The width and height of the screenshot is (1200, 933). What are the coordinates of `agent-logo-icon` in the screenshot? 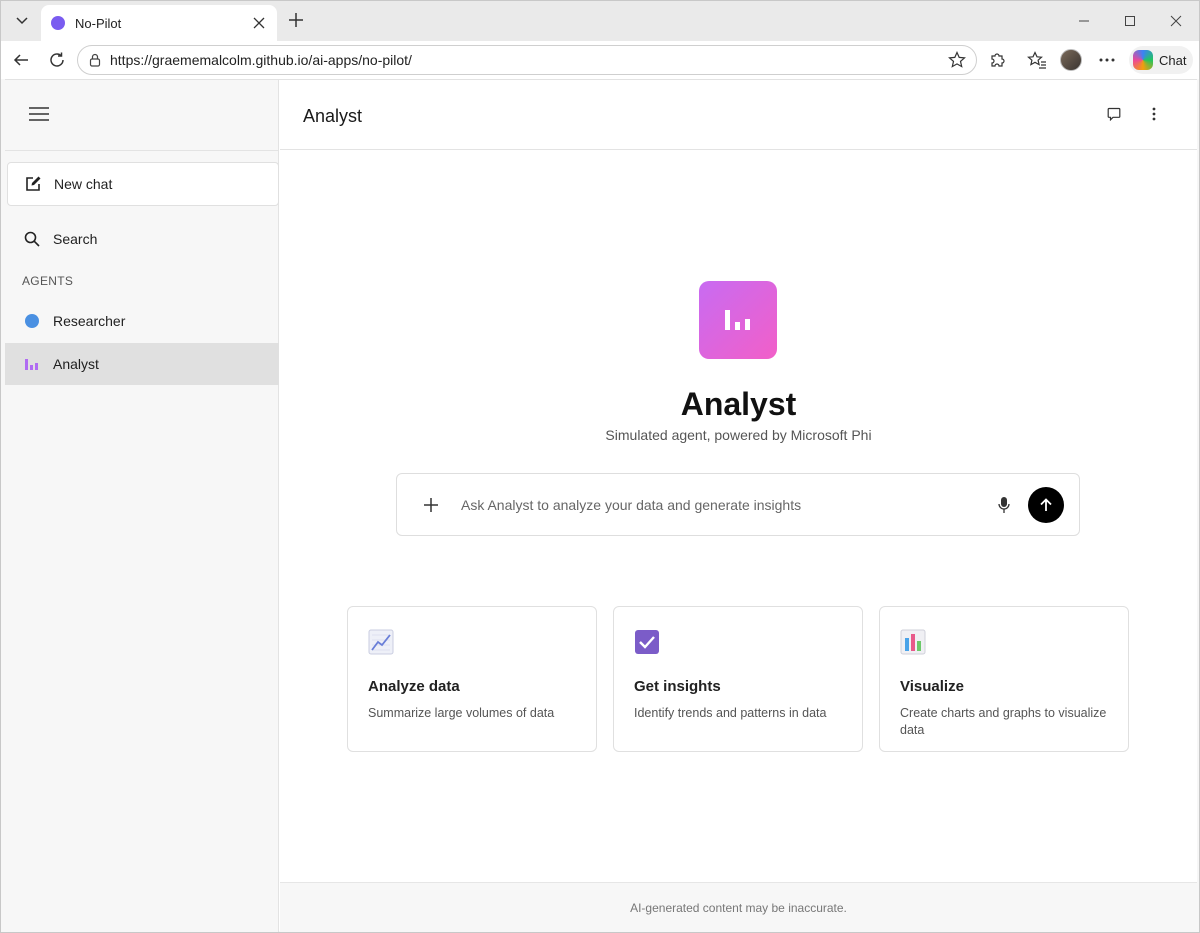 It's located at (738, 320).